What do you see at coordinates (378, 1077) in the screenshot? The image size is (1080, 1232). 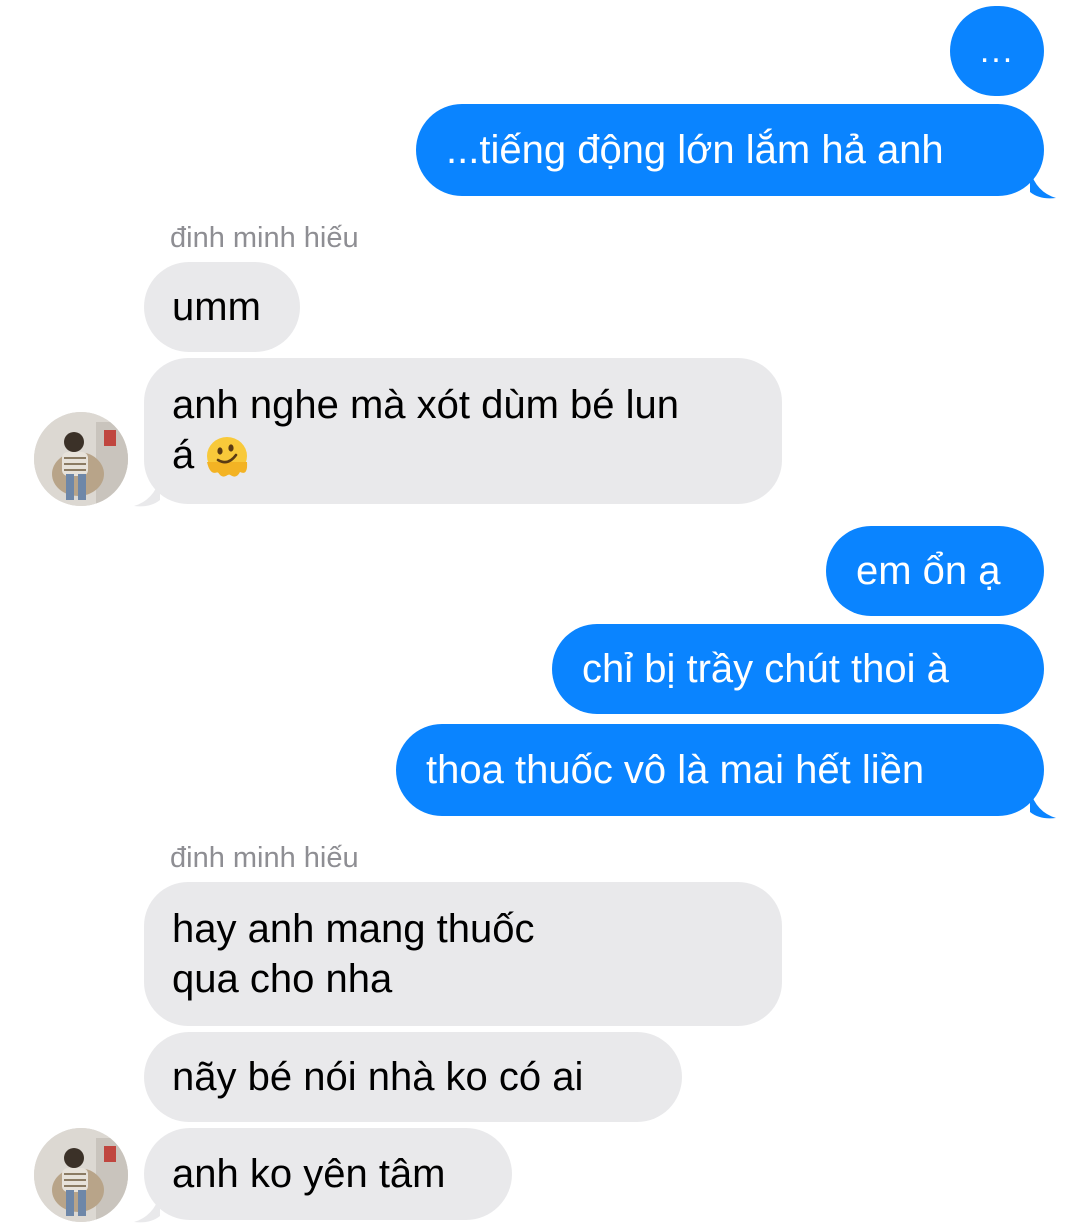 I see `message-text: nãy bé nói nhà ko có ai` at bounding box center [378, 1077].